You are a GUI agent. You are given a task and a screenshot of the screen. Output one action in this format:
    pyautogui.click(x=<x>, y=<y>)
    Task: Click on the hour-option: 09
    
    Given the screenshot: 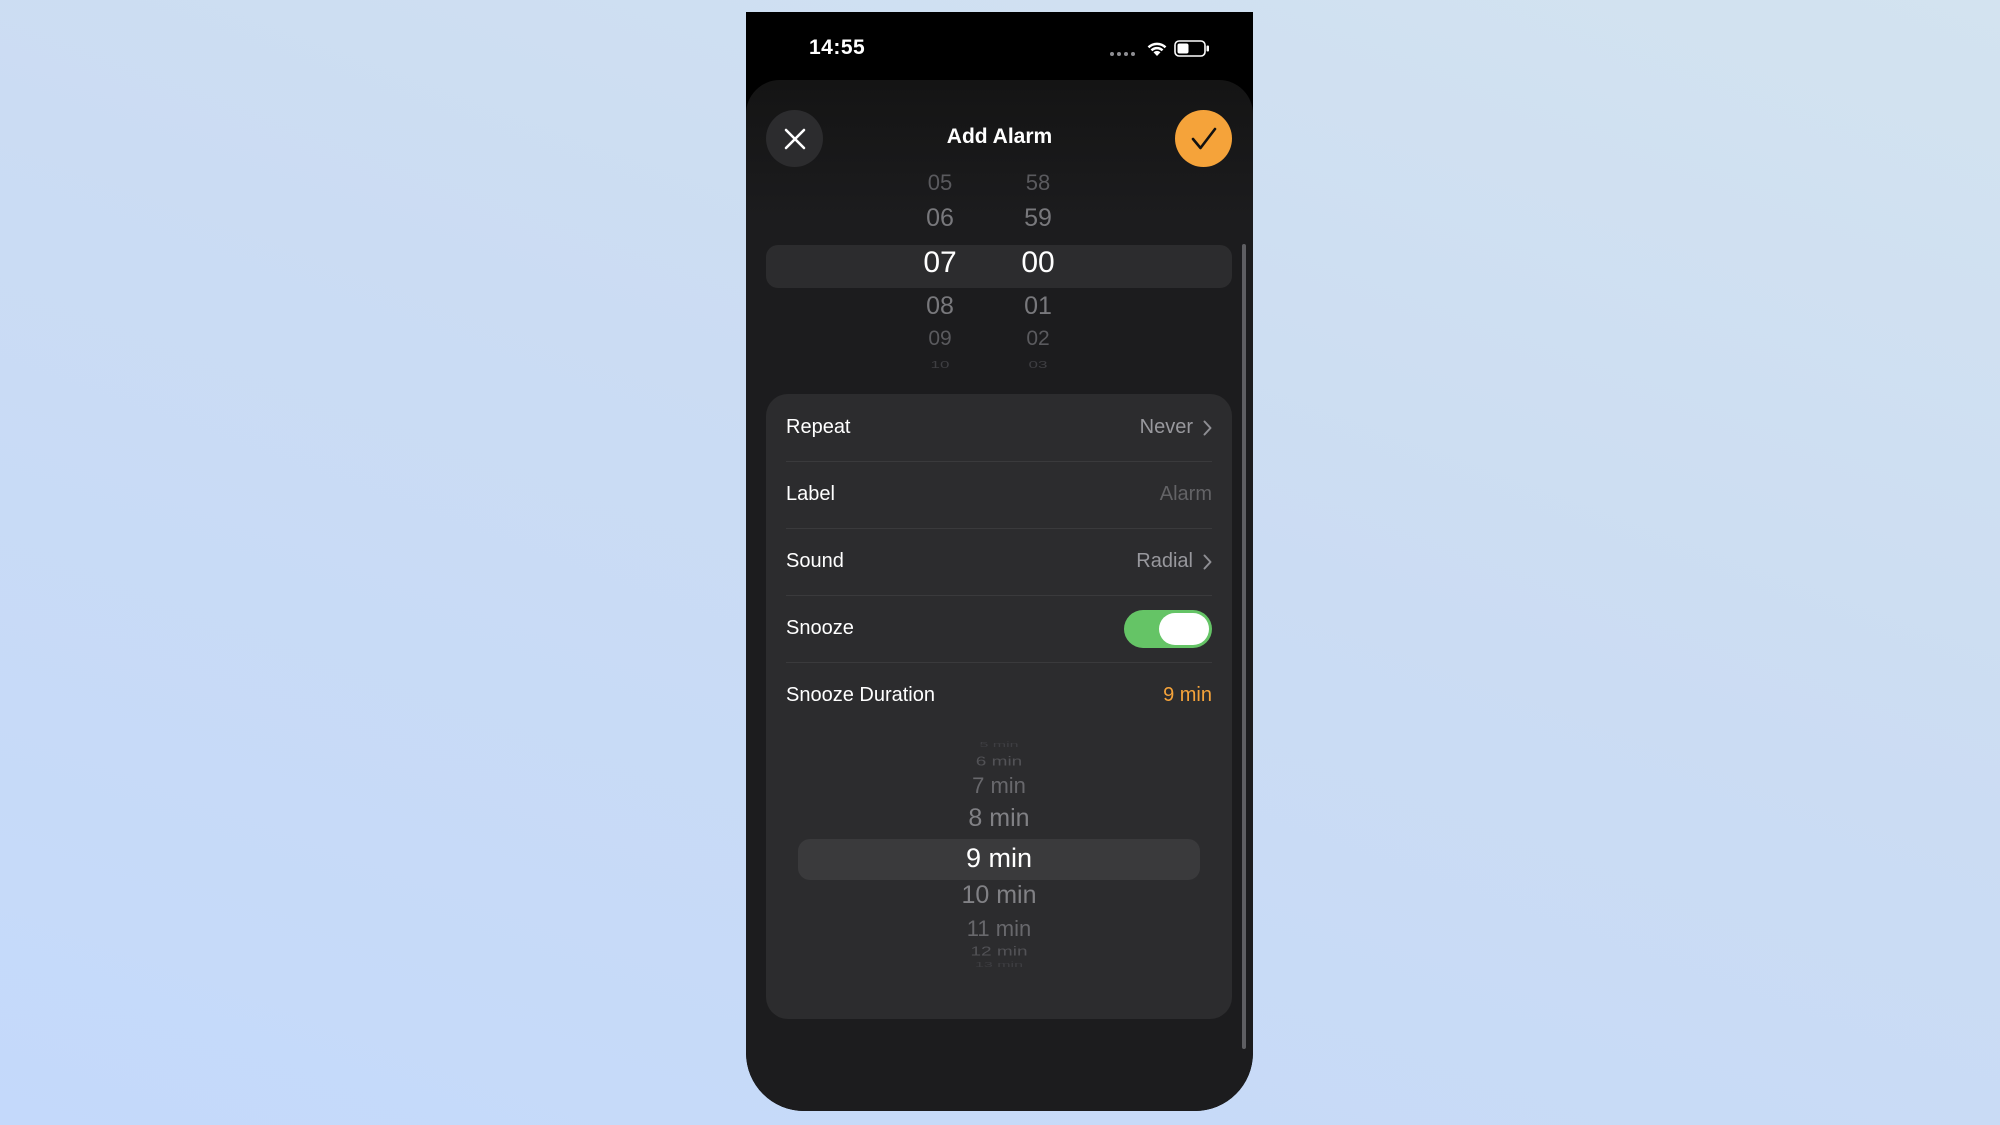 What is the action you would take?
    pyautogui.click(x=940, y=339)
    